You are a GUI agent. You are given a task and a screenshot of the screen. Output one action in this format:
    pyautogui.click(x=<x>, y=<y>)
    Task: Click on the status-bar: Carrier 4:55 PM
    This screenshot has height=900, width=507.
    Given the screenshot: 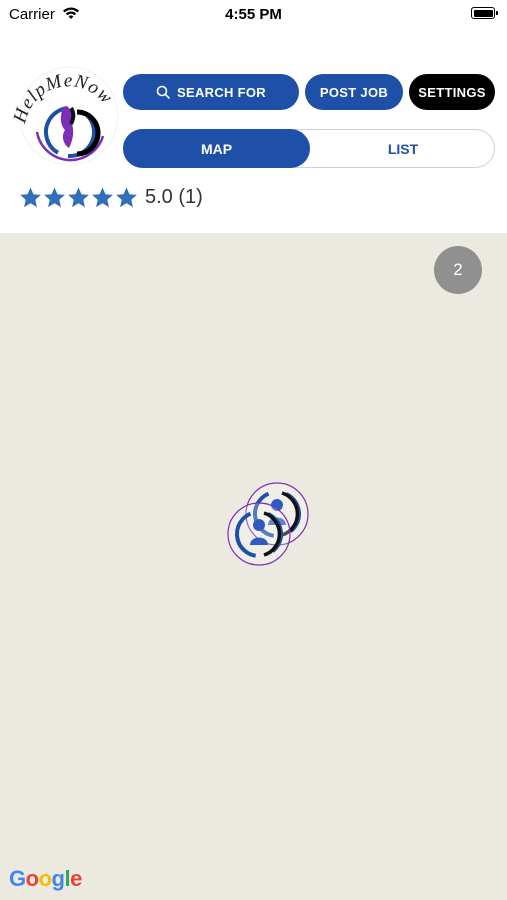 What is the action you would take?
    pyautogui.click(x=253, y=15)
    